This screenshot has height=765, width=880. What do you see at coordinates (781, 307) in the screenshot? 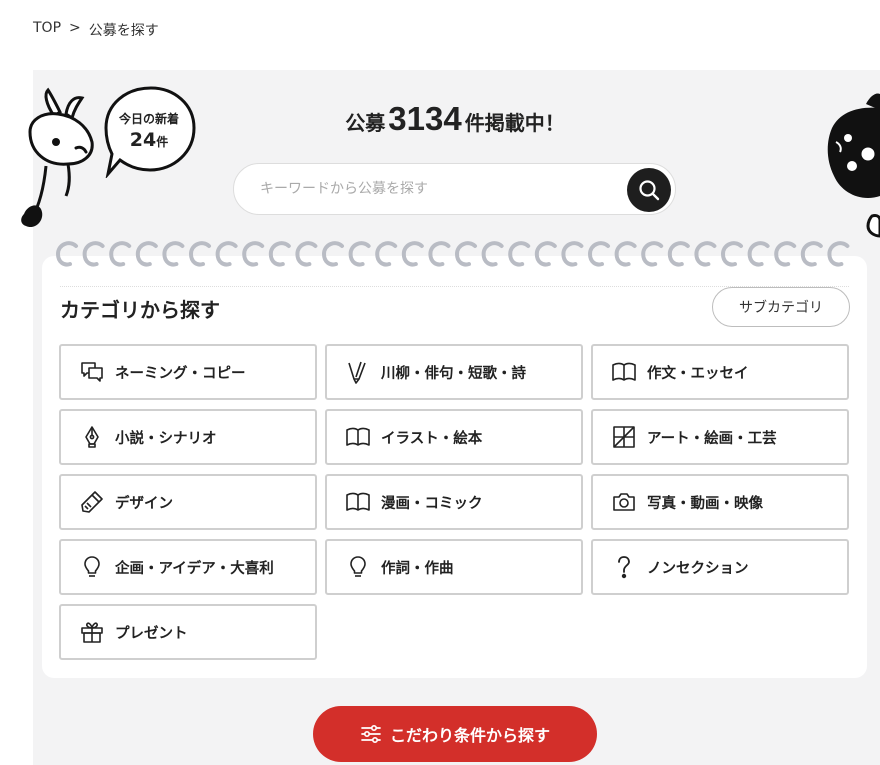
I see `subcategory-button: サブカテゴリ` at bounding box center [781, 307].